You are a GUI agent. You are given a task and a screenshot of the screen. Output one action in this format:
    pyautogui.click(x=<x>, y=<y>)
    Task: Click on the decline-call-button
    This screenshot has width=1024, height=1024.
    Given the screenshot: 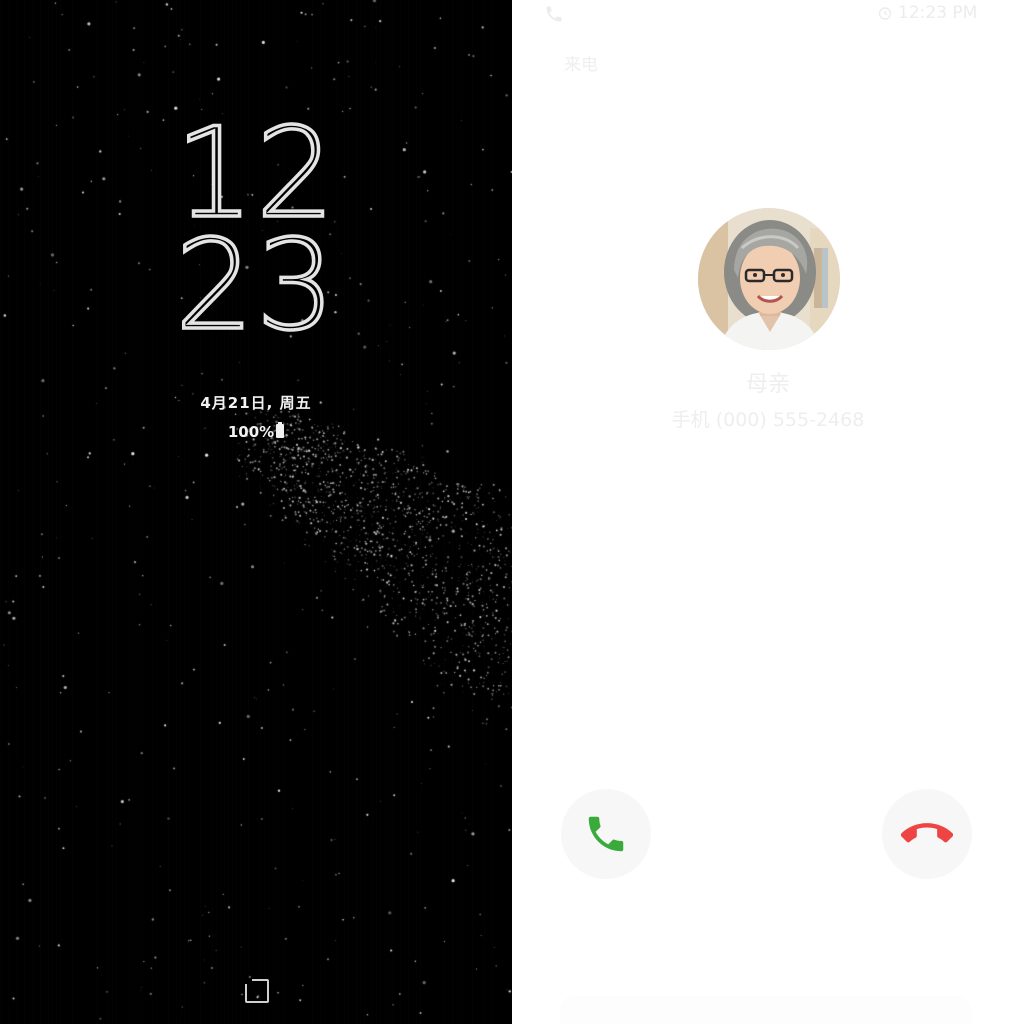 What is the action you would take?
    pyautogui.click(x=927, y=834)
    